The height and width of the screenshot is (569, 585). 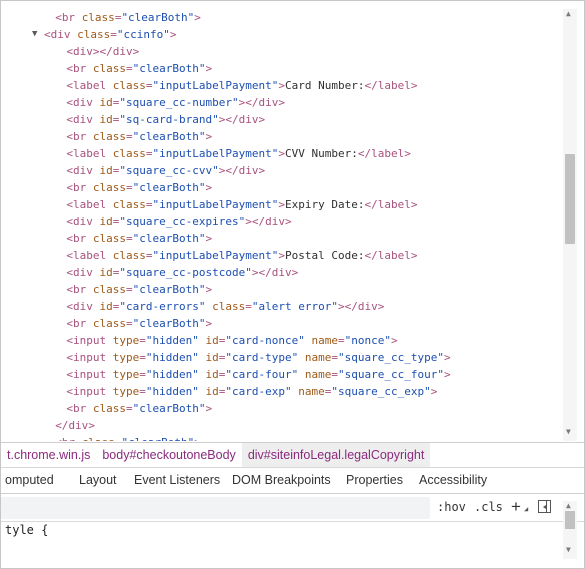 What do you see at coordinates (516, 507) in the screenshot?
I see `new-style-rule-button: +` at bounding box center [516, 507].